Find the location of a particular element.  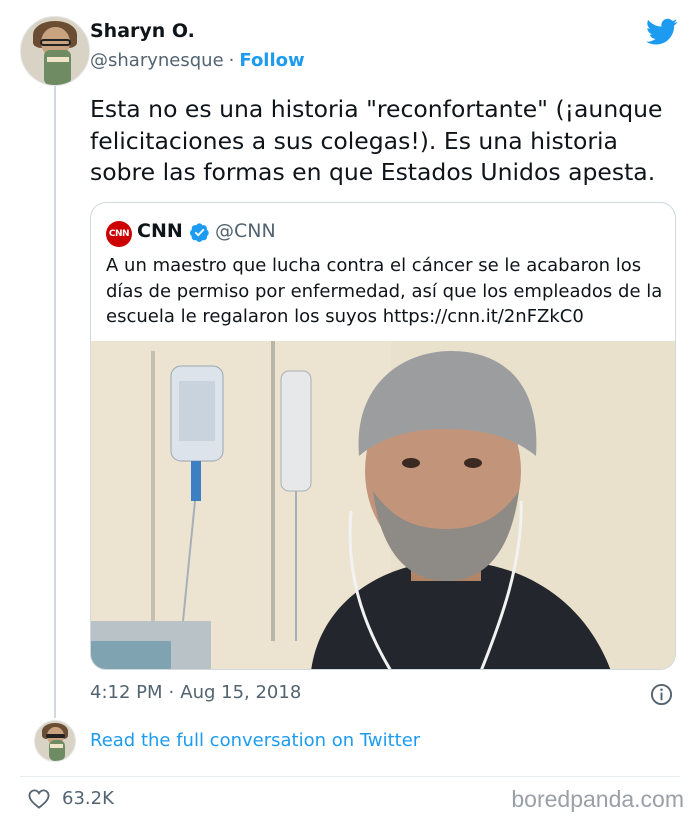

quoted-author-handle: @CNN is located at coordinates (245, 231).